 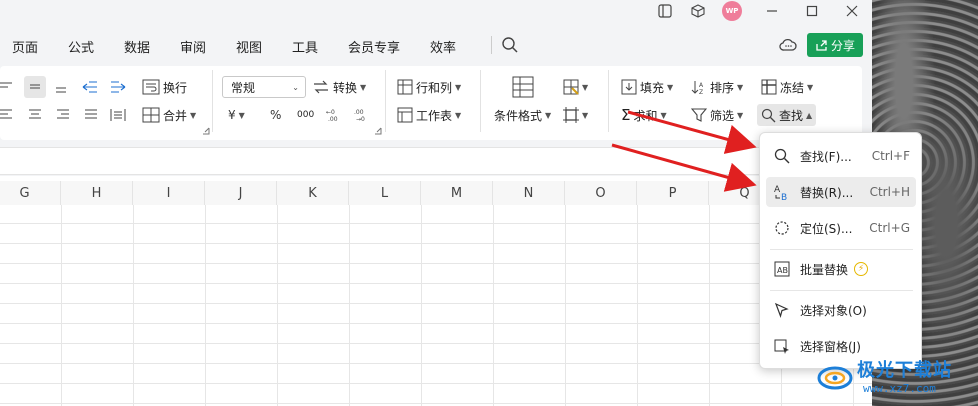 What do you see at coordinates (732, 11) in the screenshot?
I see `avatar: WP` at bounding box center [732, 11].